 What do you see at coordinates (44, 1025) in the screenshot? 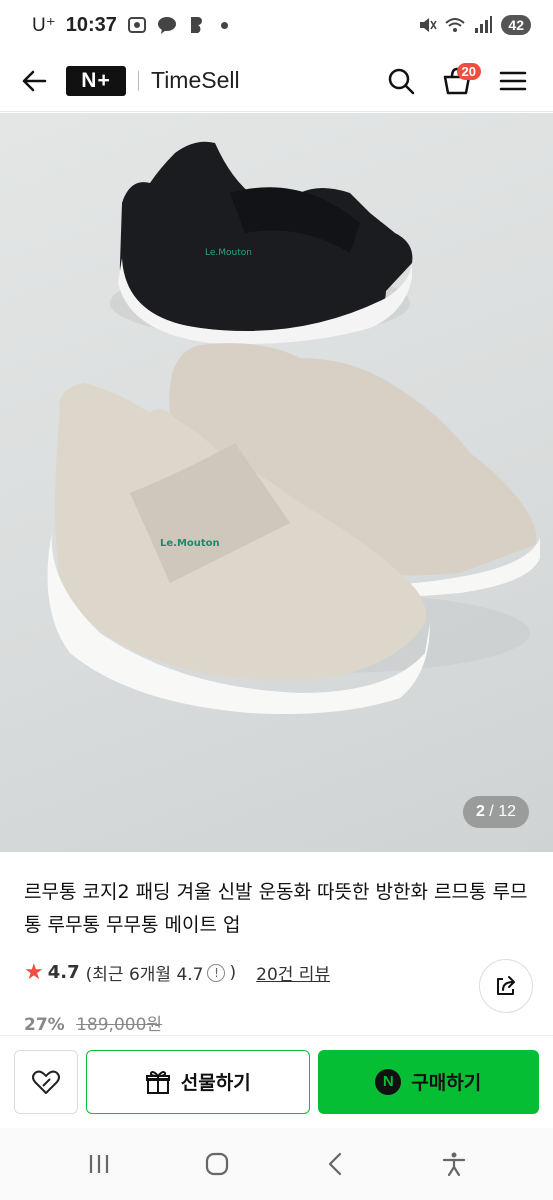
I see `discount-rate: 27%` at bounding box center [44, 1025].